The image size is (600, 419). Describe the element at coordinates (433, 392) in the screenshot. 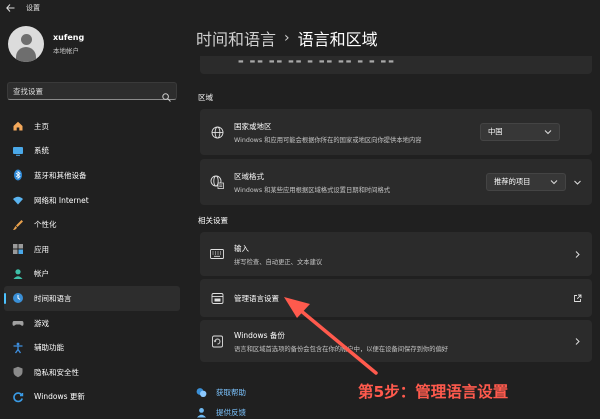

I see `step-annotation: 第5步：管理语言设置` at that location.